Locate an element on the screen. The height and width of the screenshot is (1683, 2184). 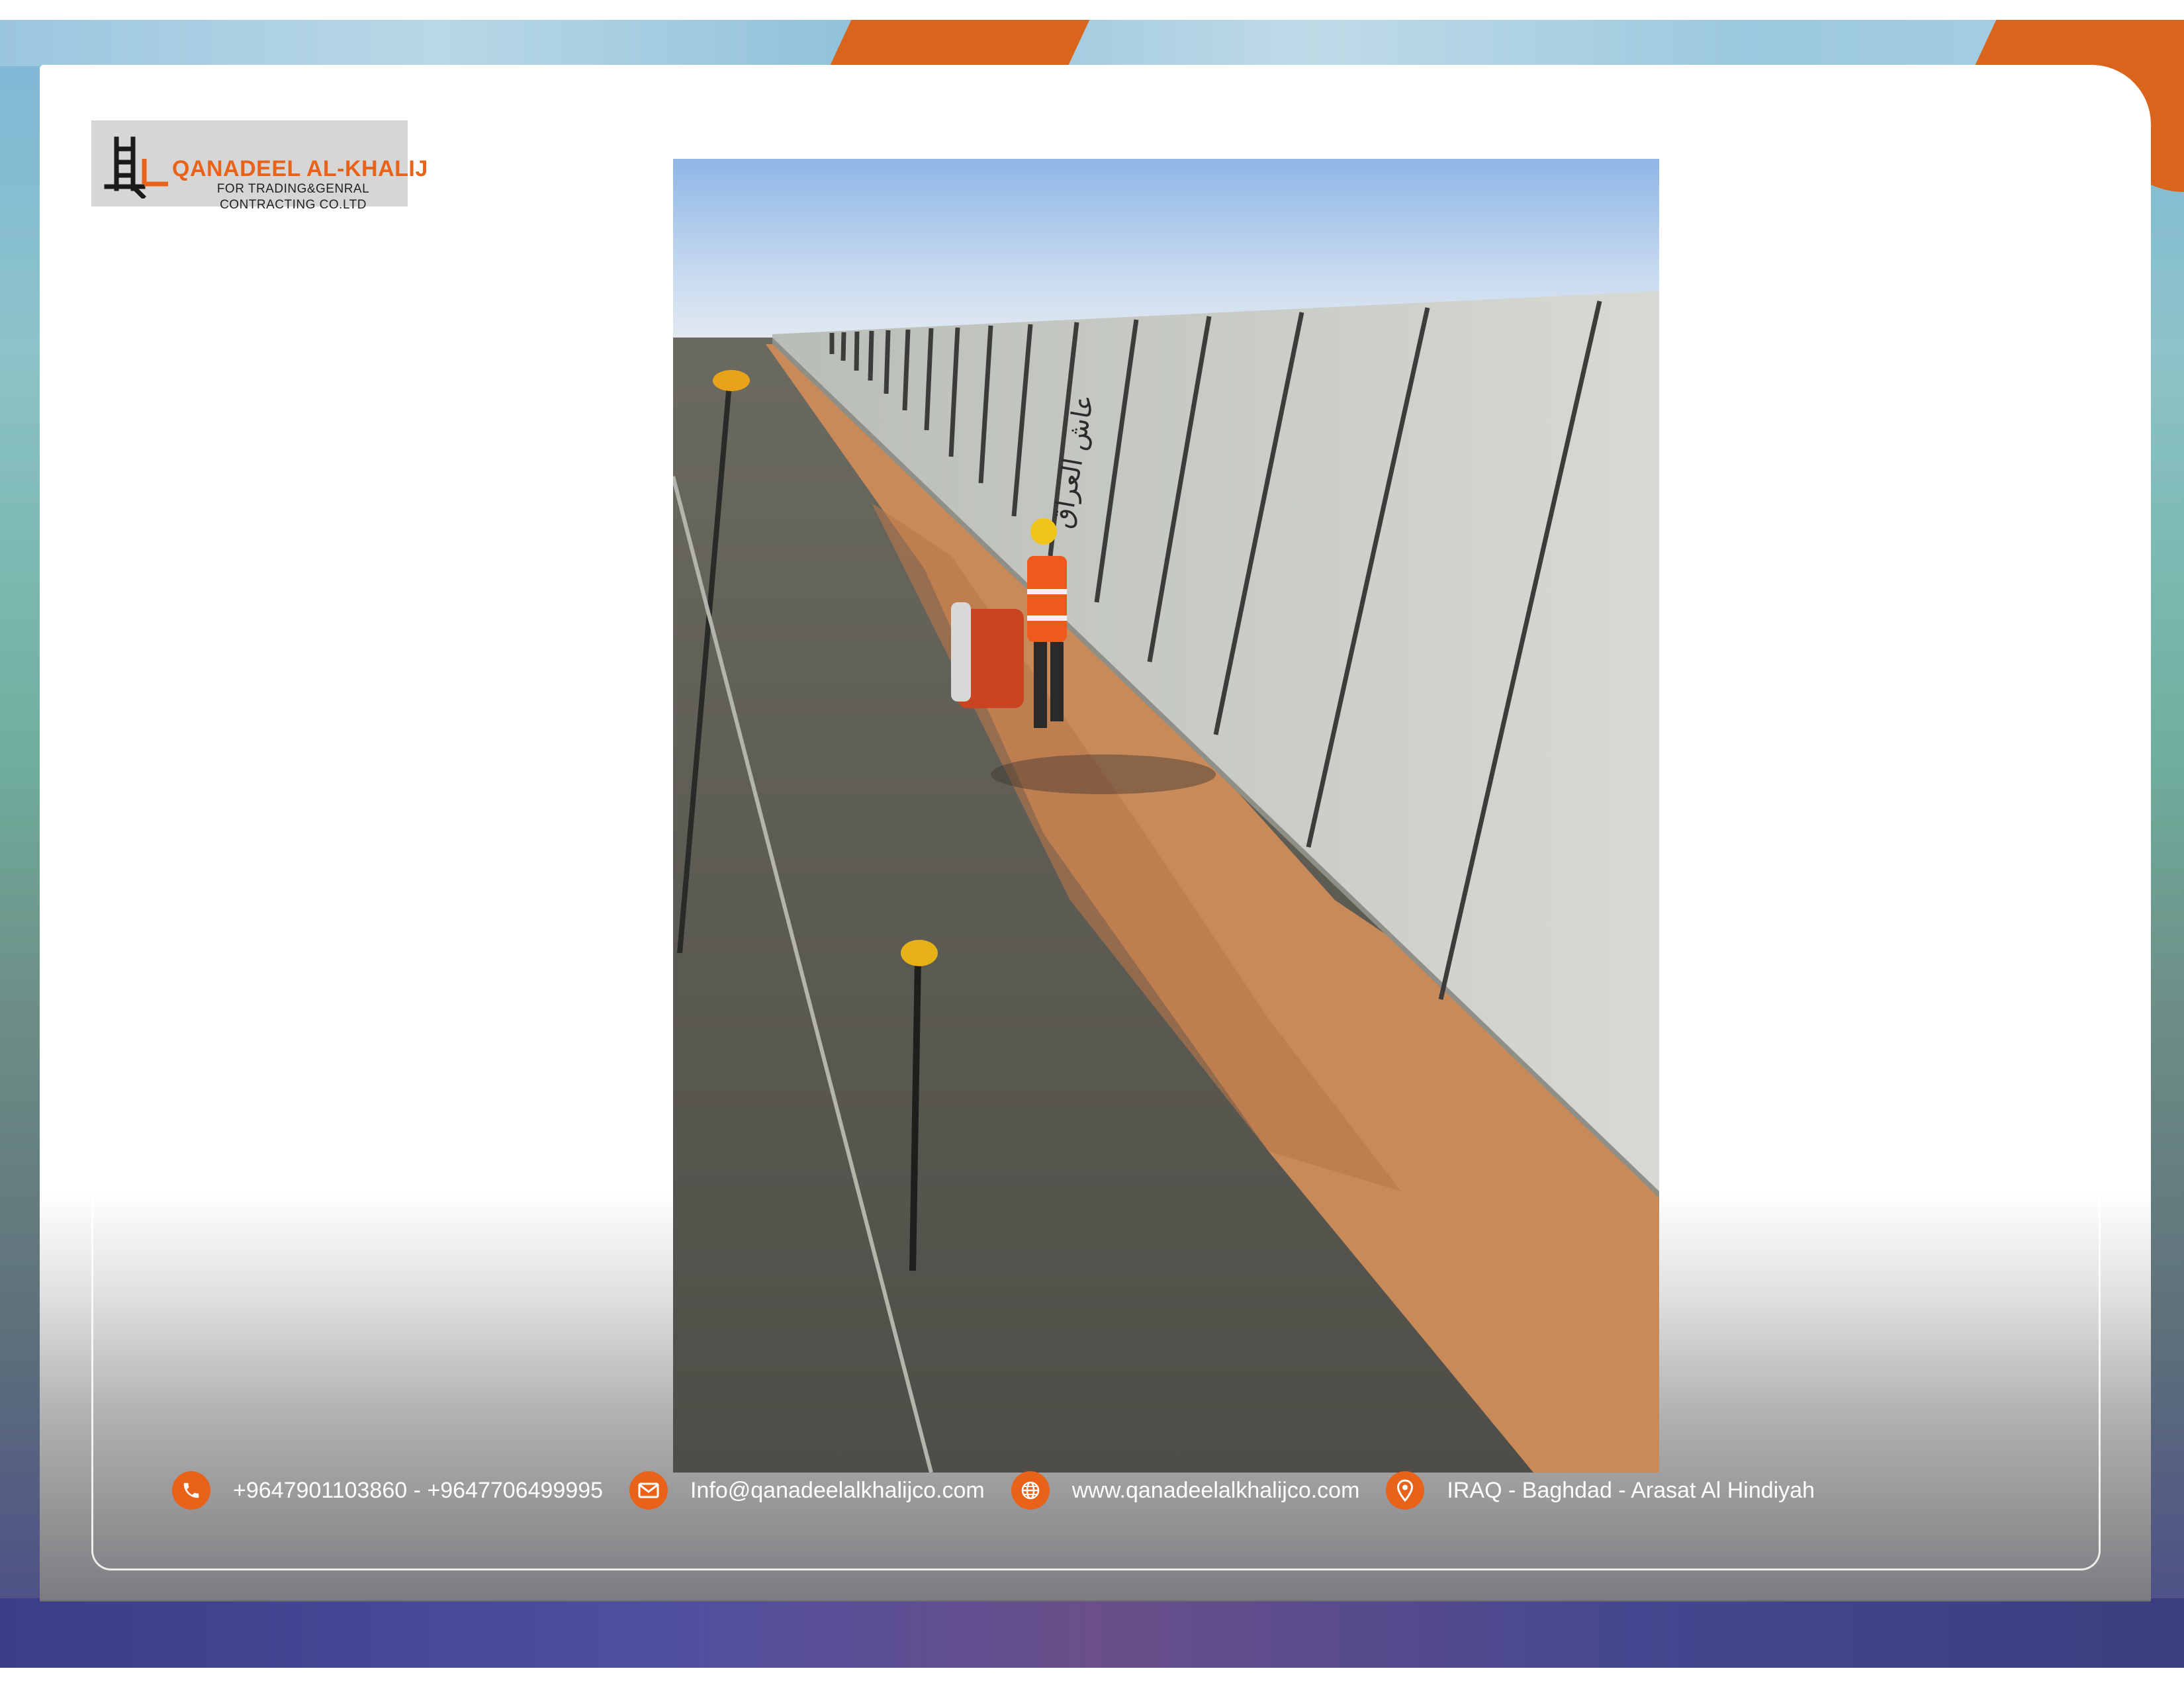
footer-phone-numbers: +9647901103860 - +9647706499995 is located at coordinates (418, 1491).